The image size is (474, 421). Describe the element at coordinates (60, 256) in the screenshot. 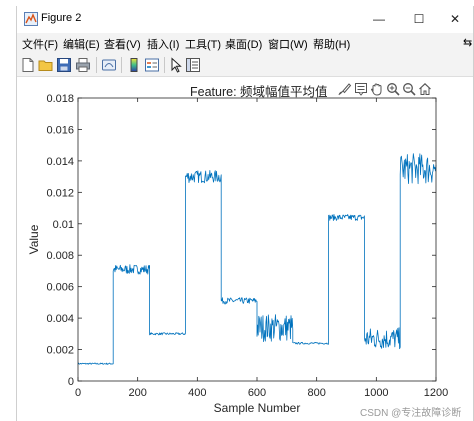

I see `y-tick-label: 0.008` at that location.